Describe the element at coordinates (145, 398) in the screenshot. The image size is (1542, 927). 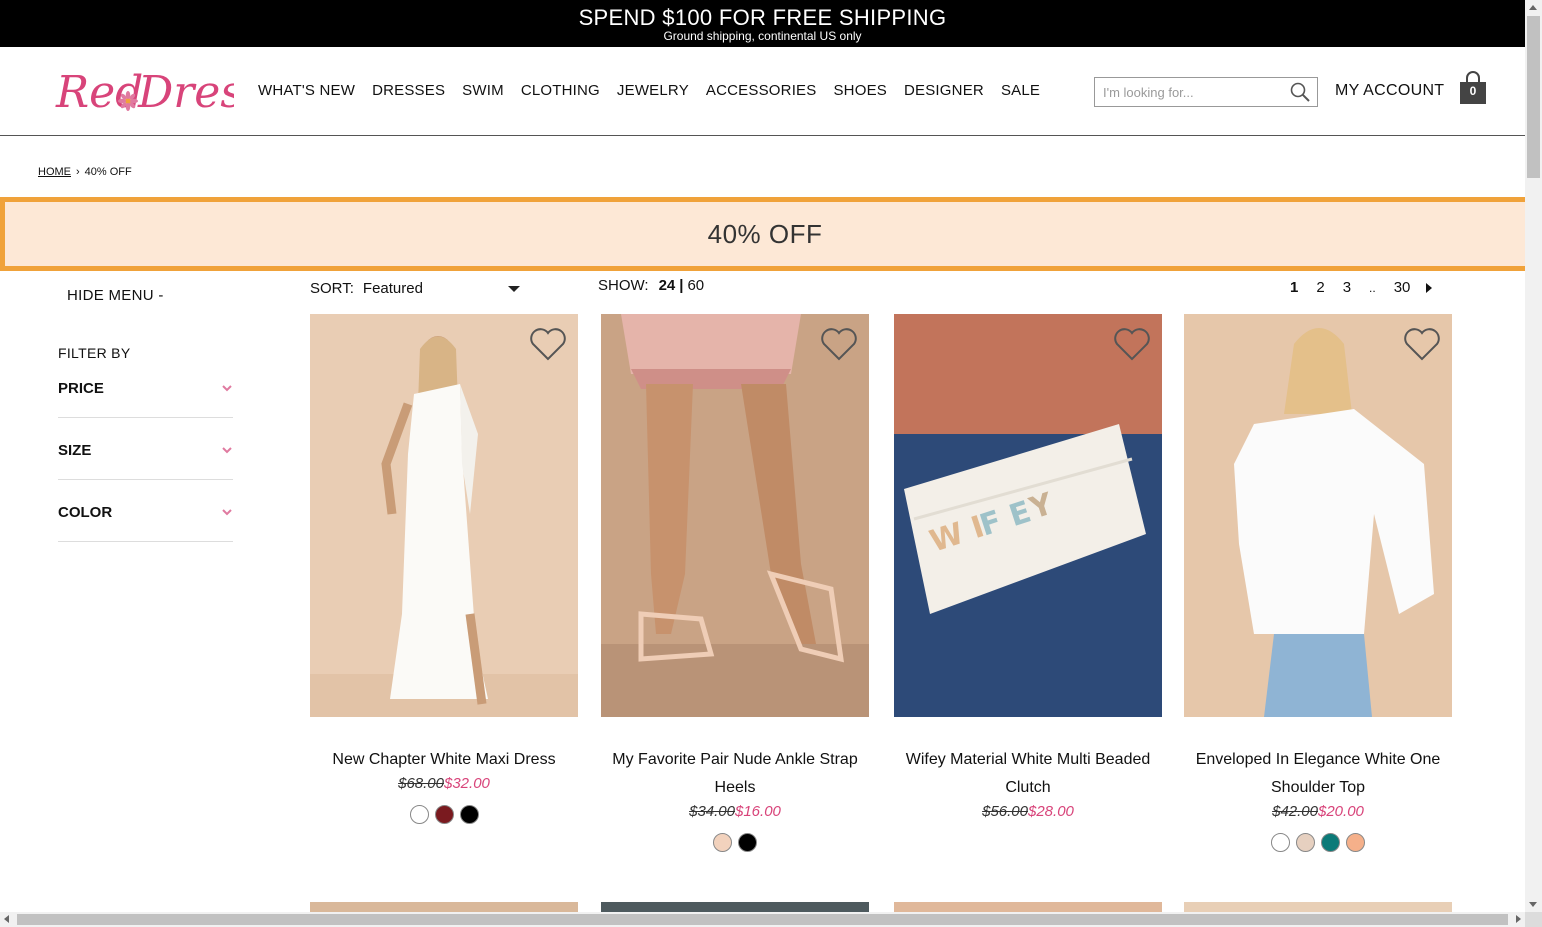
I see `facet-price: PRICE` at that location.